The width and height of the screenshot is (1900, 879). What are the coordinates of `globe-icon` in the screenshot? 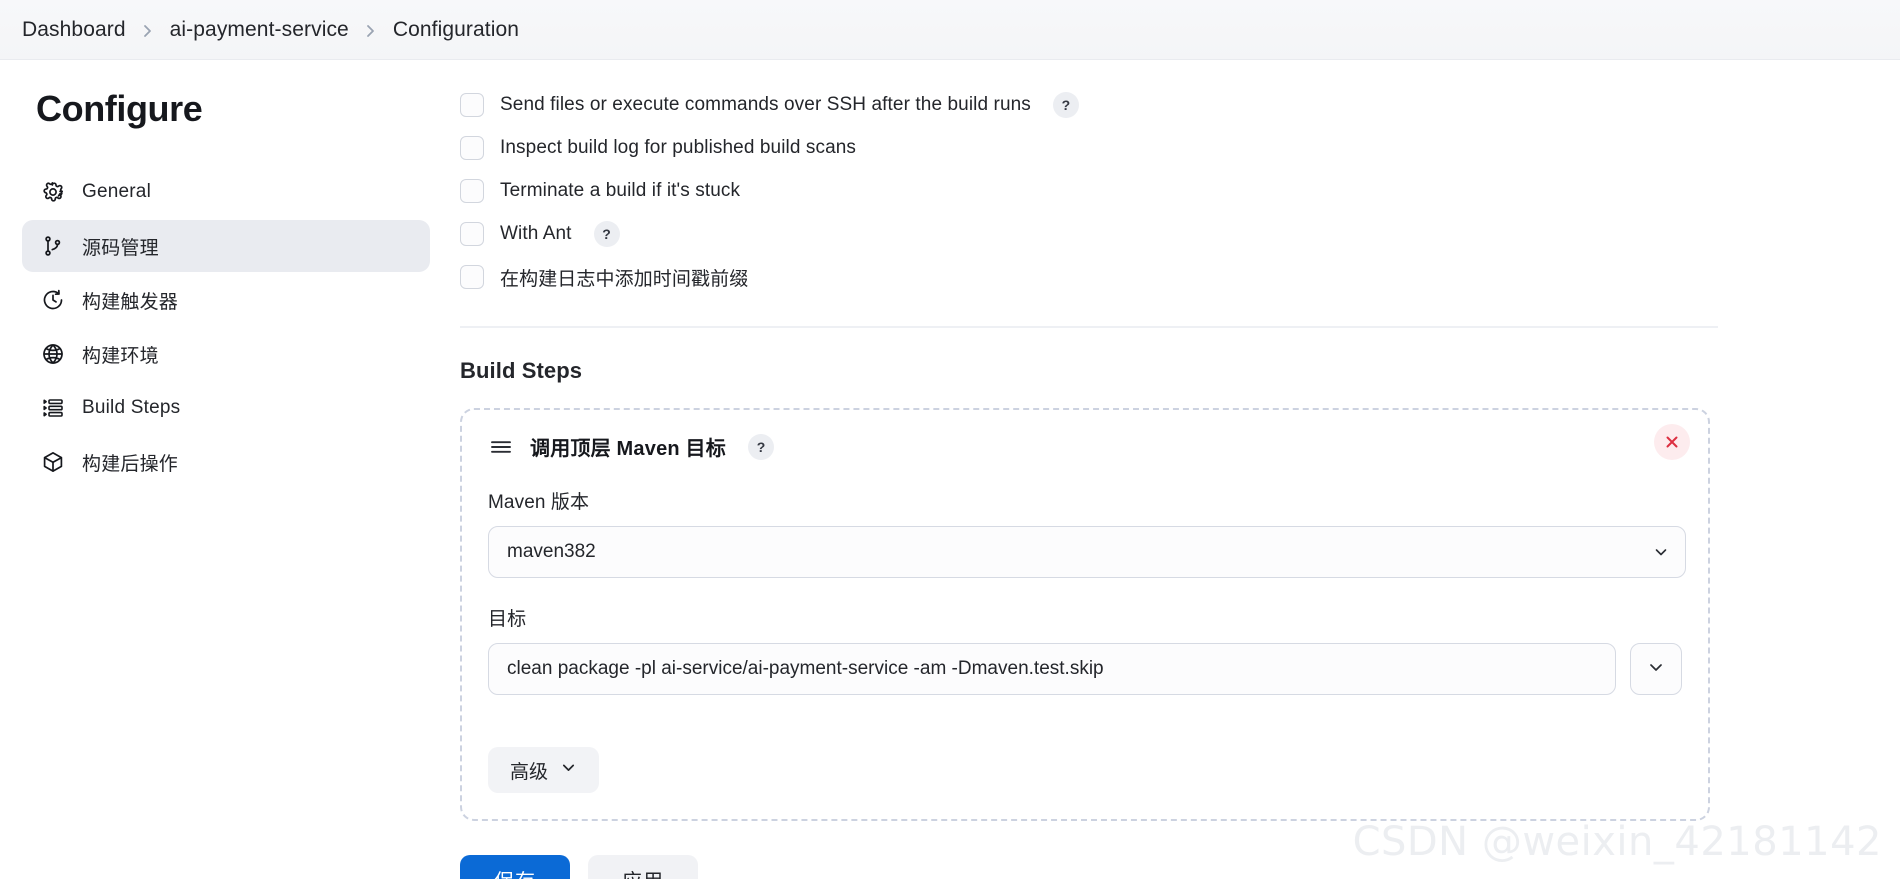 It's located at (53, 354).